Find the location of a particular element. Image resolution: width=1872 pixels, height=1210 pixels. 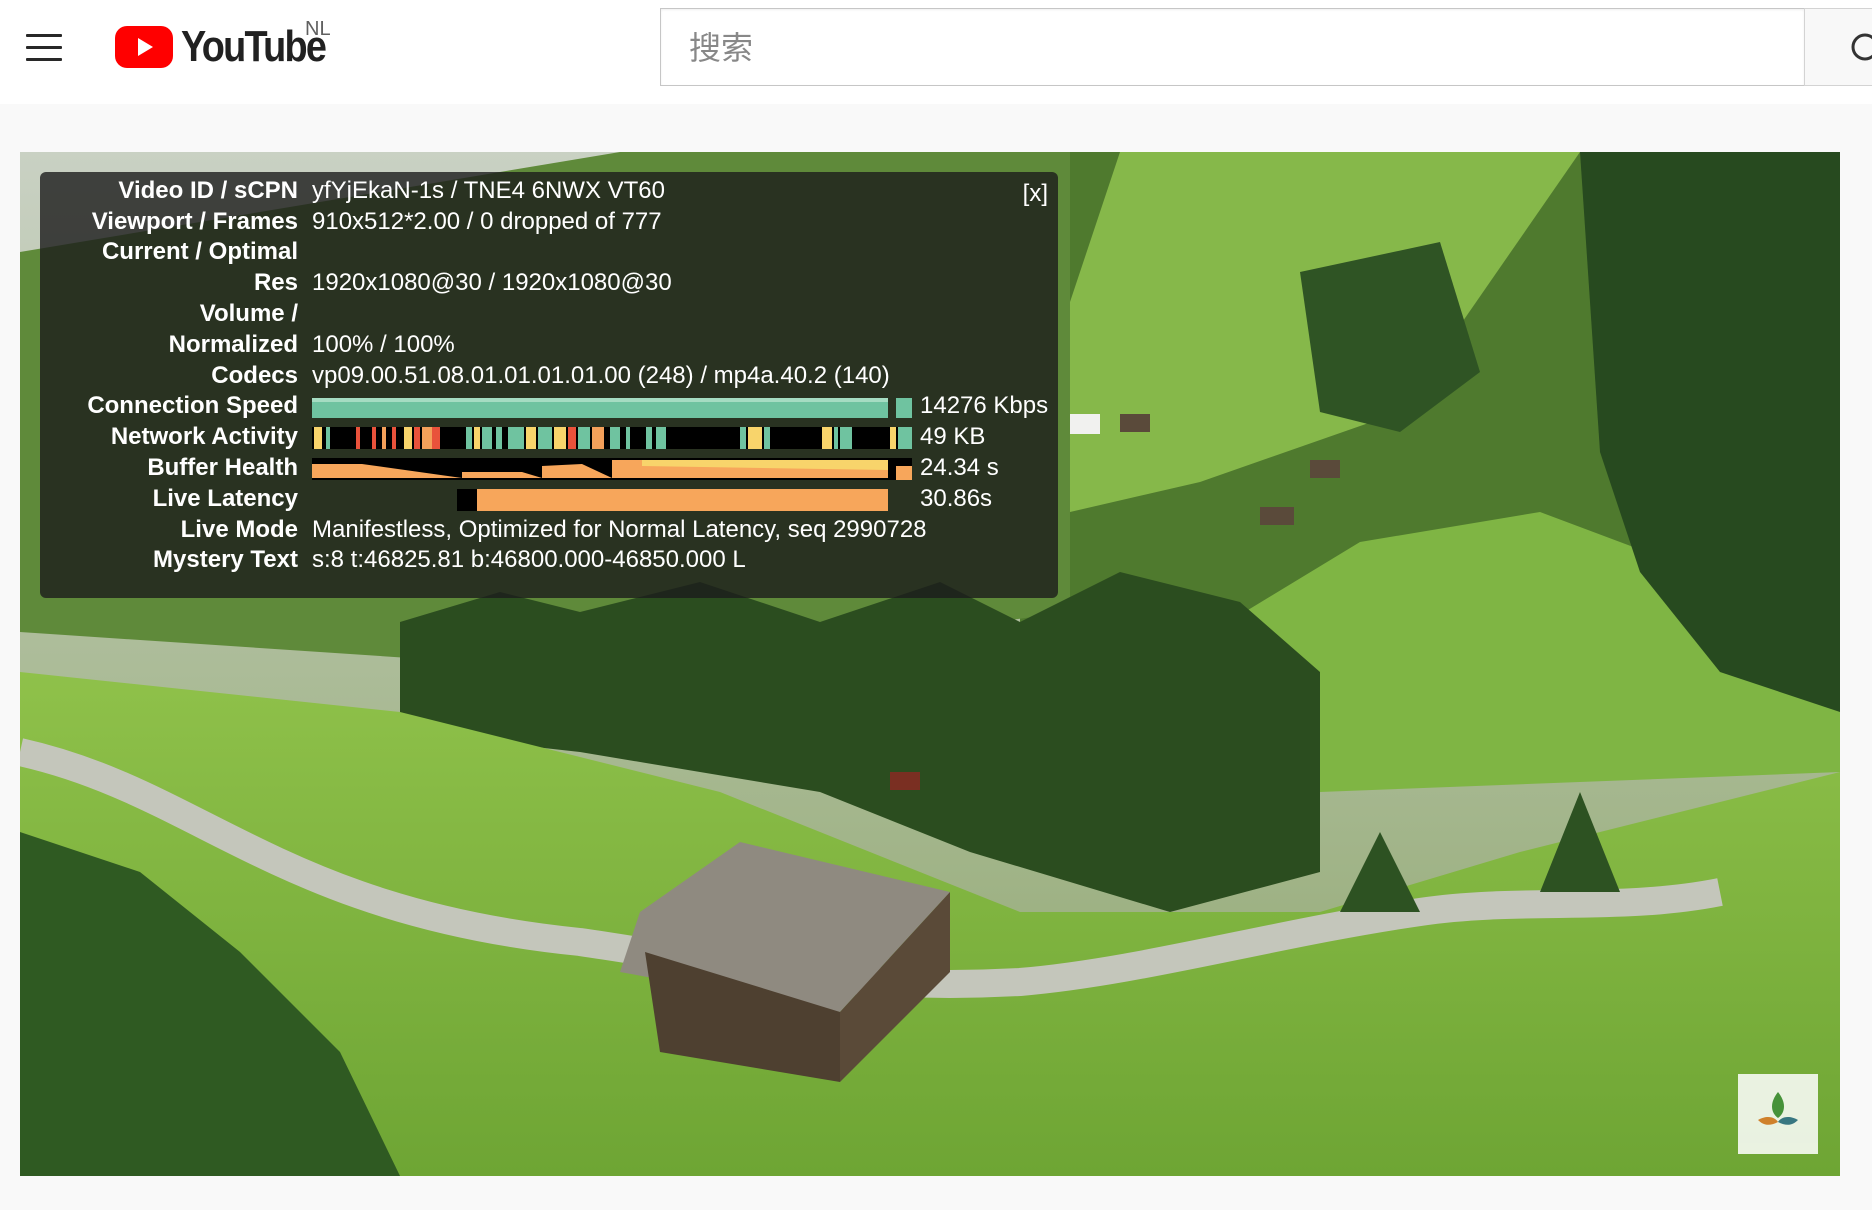

stat-label: Network Activity is located at coordinates (204, 436).